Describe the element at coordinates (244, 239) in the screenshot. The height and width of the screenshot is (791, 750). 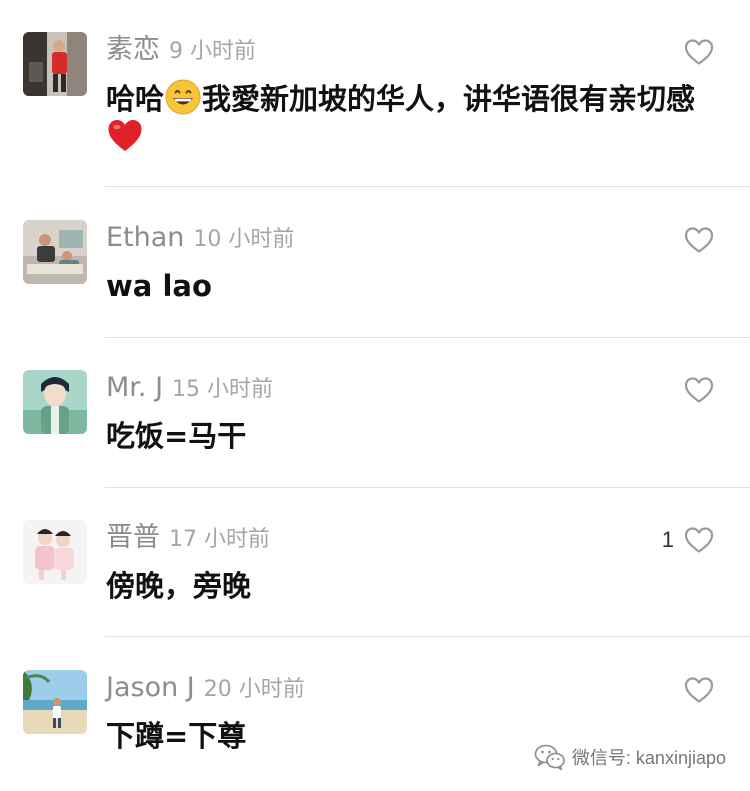
I see `timestamp: 10 小时前` at that location.